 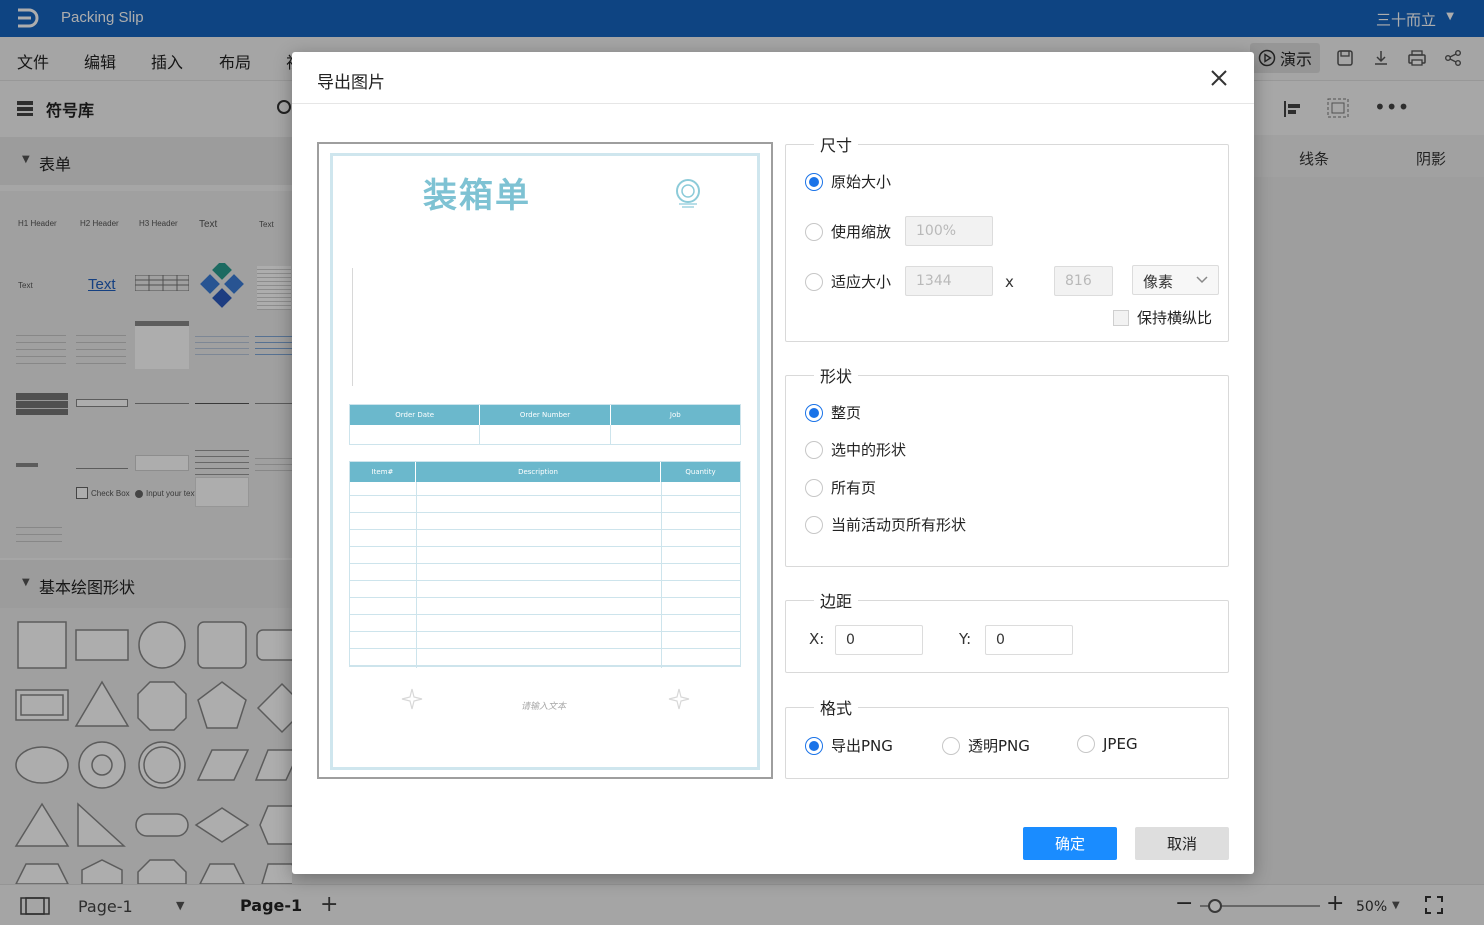 What do you see at coordinates (700, 472) in the screenshot?
I see `preview-col-quantity: Quantity` at bounding box center [700, 472].